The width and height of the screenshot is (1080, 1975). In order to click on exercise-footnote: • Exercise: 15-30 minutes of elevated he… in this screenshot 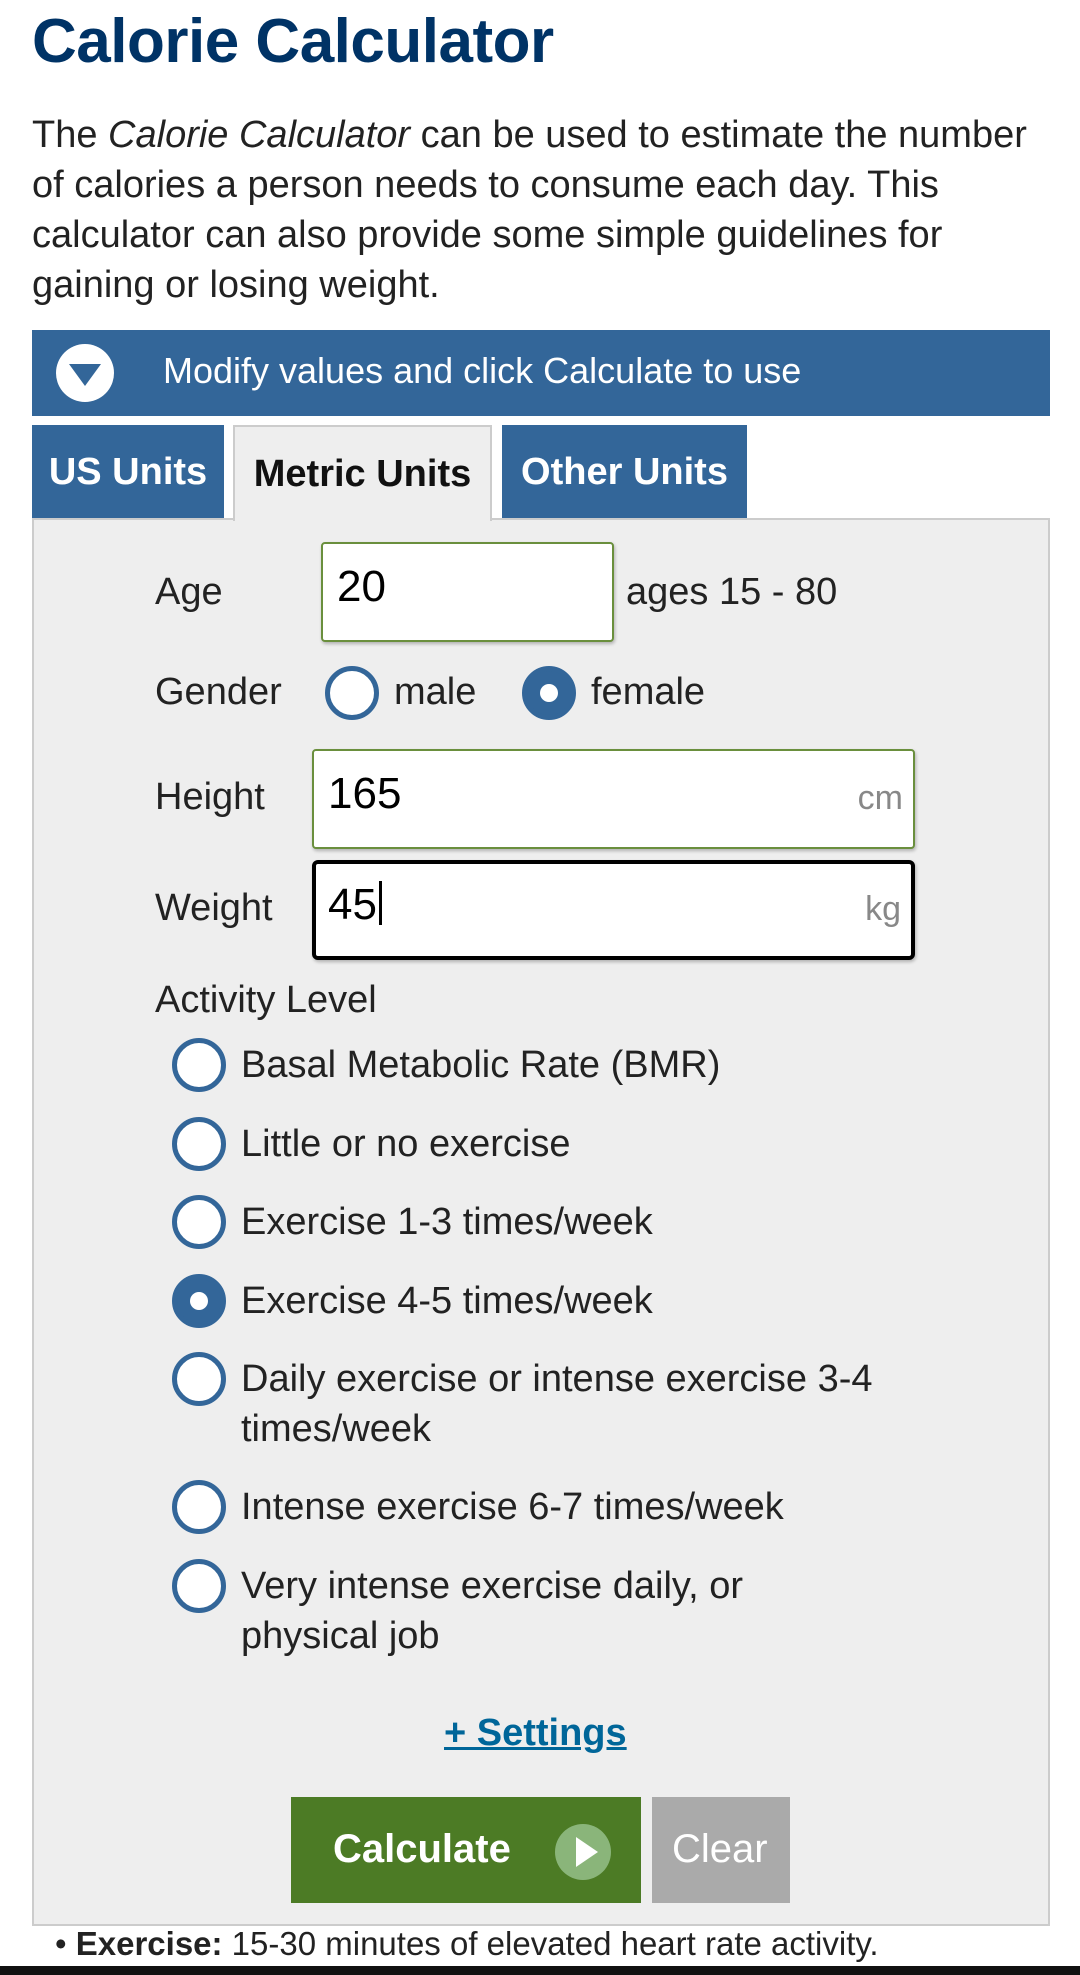, I will do `click(467, 1943)`.